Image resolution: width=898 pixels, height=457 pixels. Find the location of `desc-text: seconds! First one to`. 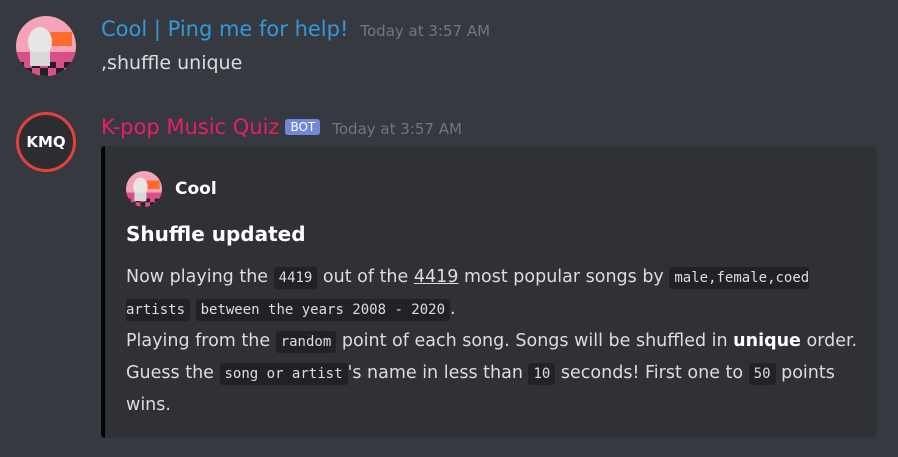

desc-text: seconds! First one to is located at coordinates (652, 373).